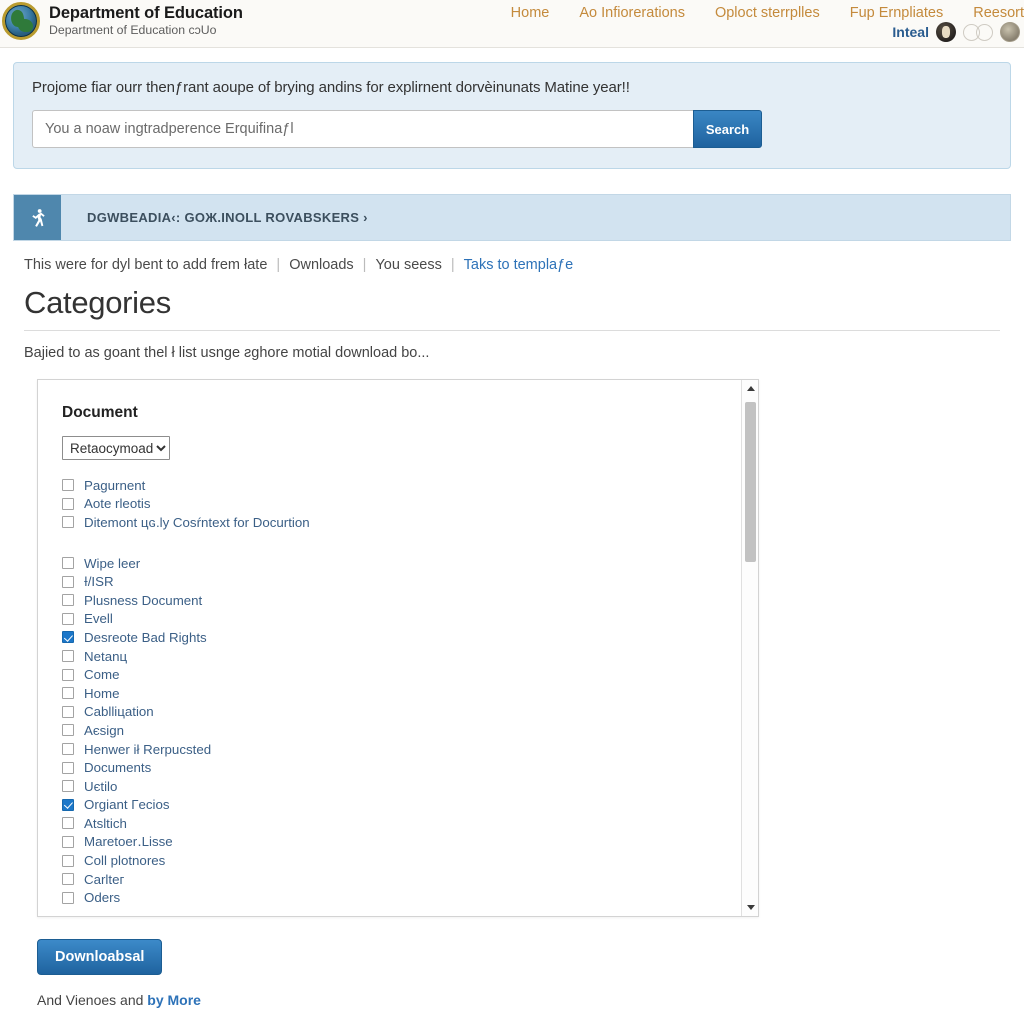 The height and width of the screenshot is (1024, 1024). Describe the element at coordinates (410, 786) in the screenshot. I see `option-row: Uєtilo` at that location.